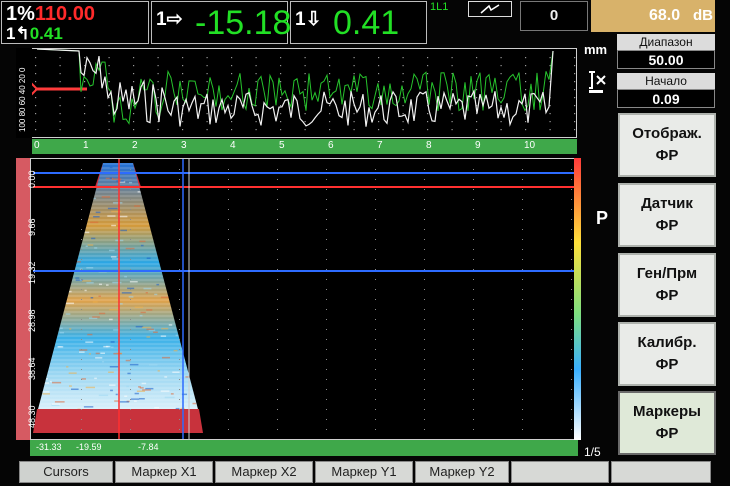 The width and height of the screenshot is (730, 486). What do you see at coordinates (89, 447) in the screenshot?
I see `sscan-x-tick: -19.59` at bounding box center [89, 447].